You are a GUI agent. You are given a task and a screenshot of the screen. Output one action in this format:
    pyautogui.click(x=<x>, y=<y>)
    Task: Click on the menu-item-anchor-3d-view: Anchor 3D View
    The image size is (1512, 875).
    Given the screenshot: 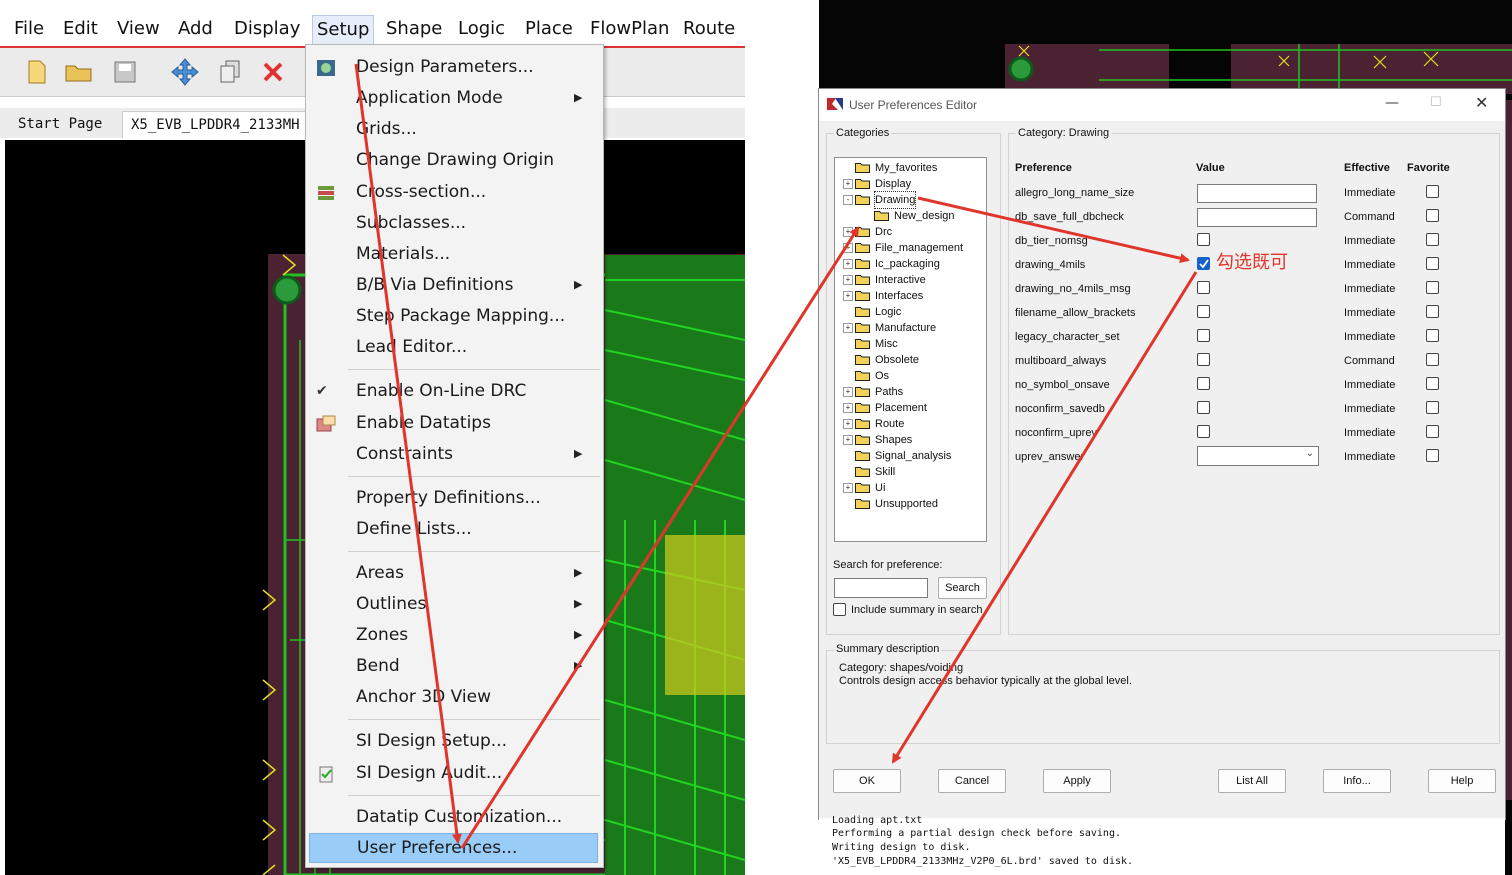 What is the action you would take?
    pyautogui.click(x=454, y=697)
    